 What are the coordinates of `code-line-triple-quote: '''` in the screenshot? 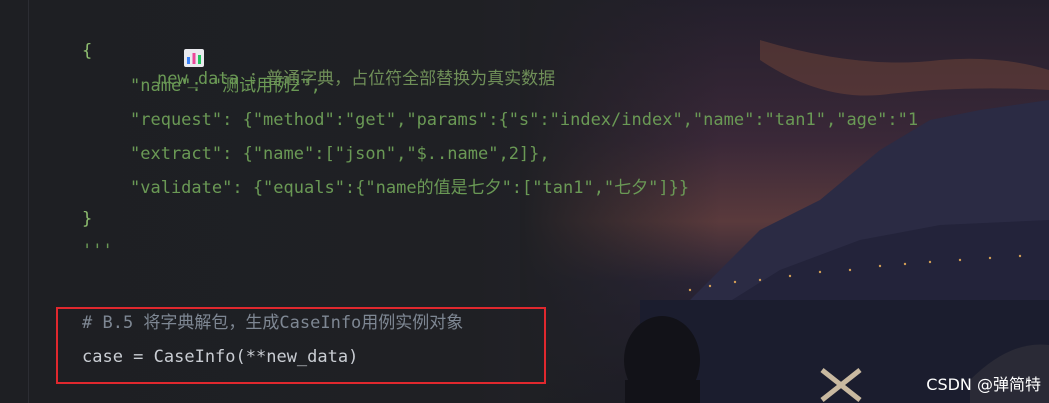 It's located at (97, 251).